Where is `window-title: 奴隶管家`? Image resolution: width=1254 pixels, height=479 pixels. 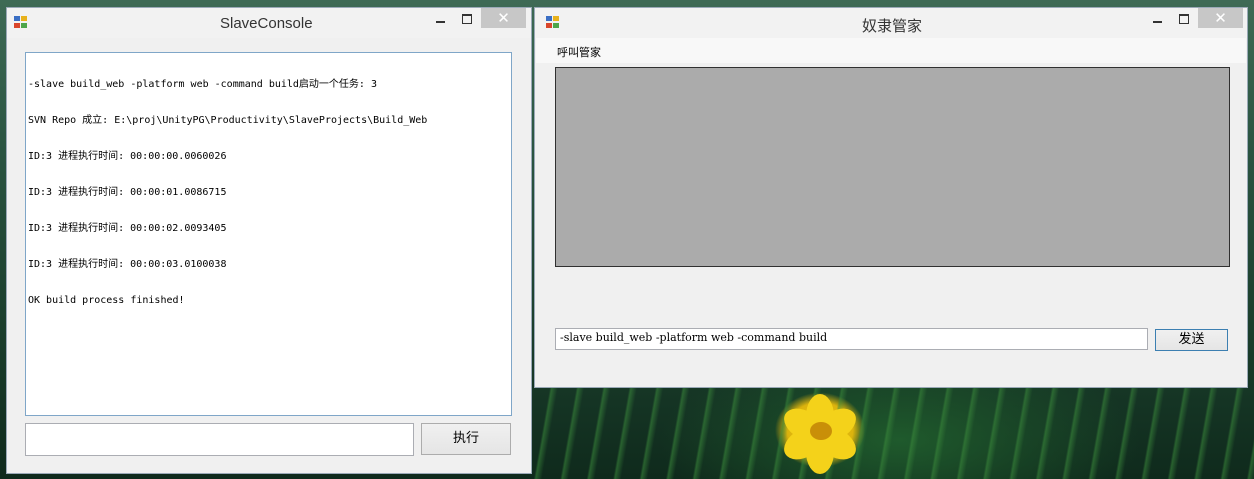
window-title: 奴隶管家 is located at coordinates (892, 26).